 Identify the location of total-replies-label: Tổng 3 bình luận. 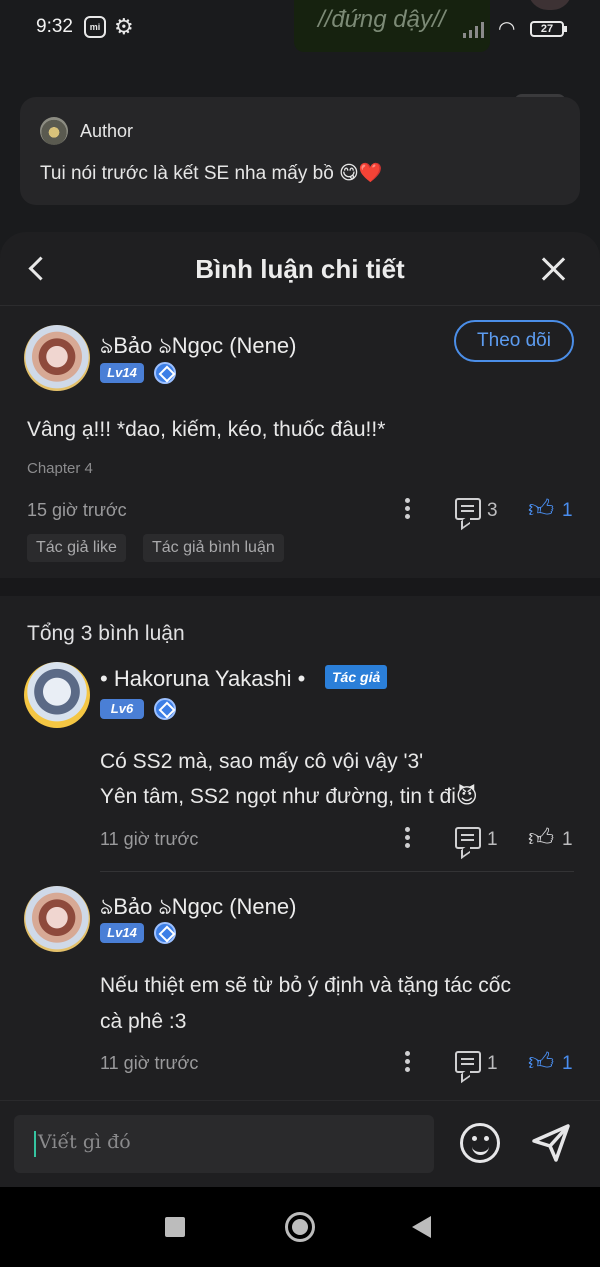
(106, 633).